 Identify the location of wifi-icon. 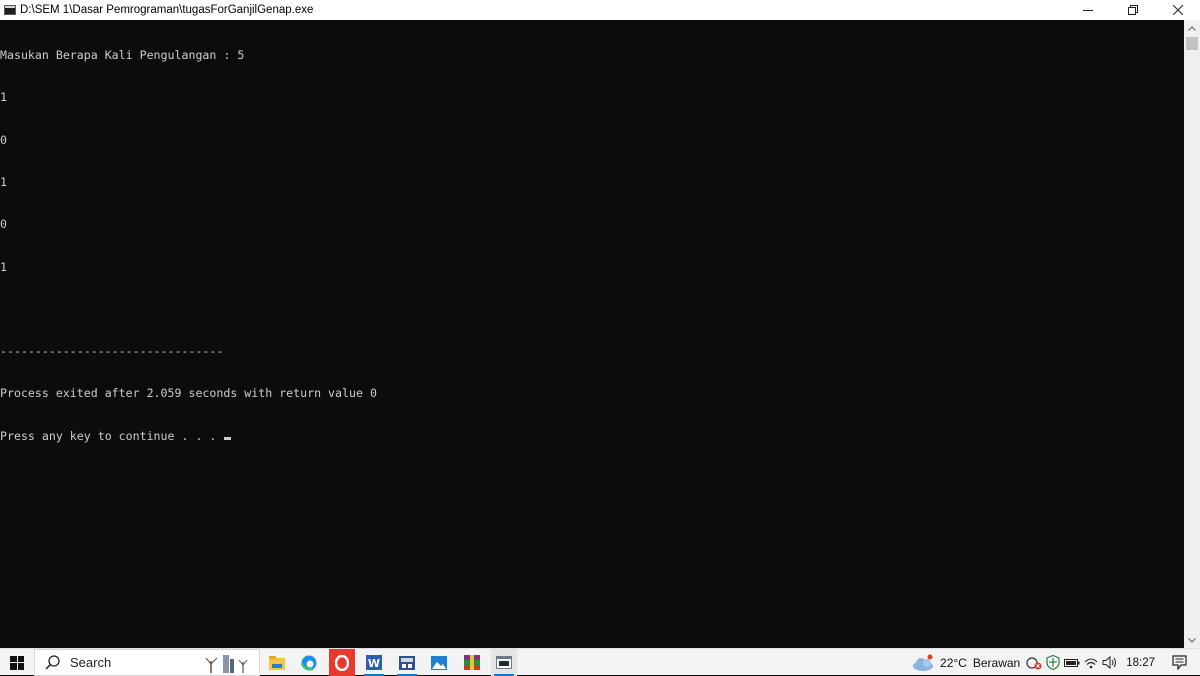
(1091, 662).